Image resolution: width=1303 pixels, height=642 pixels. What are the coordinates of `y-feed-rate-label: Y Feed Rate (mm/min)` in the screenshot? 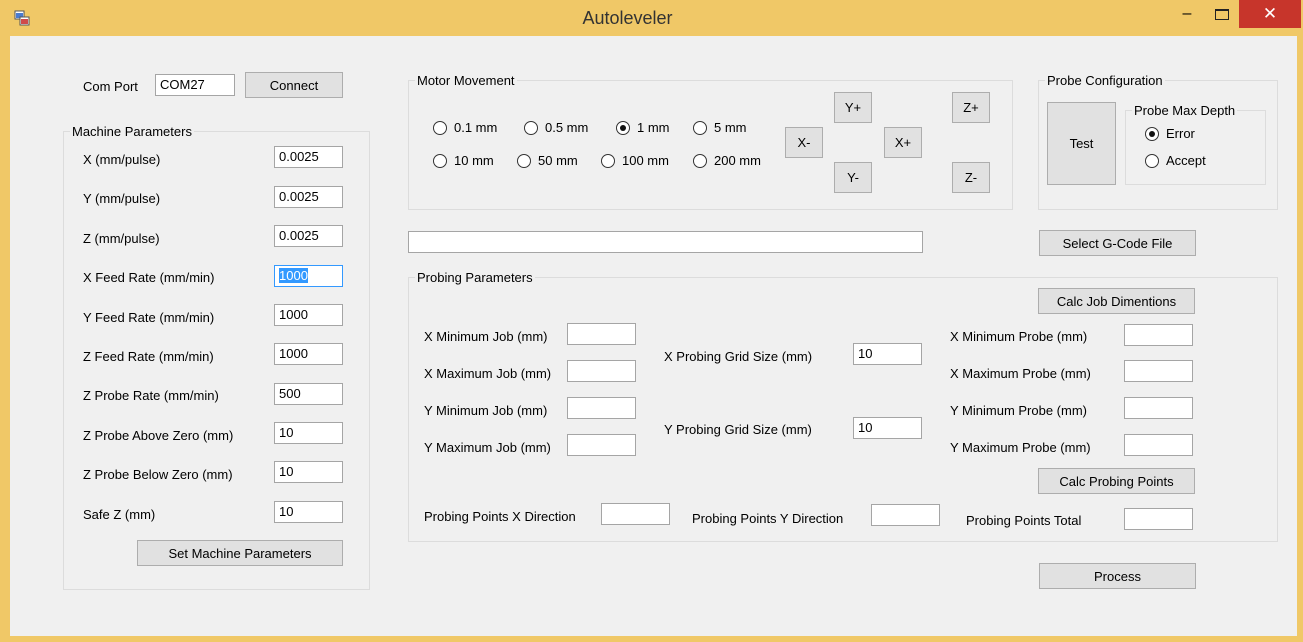 It's located at (149, 317).